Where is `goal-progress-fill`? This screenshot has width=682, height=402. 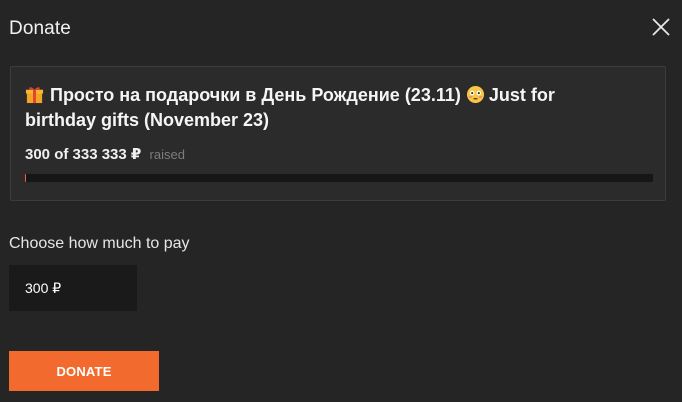 goal-progress-fill is located at coordinates (25, 178).